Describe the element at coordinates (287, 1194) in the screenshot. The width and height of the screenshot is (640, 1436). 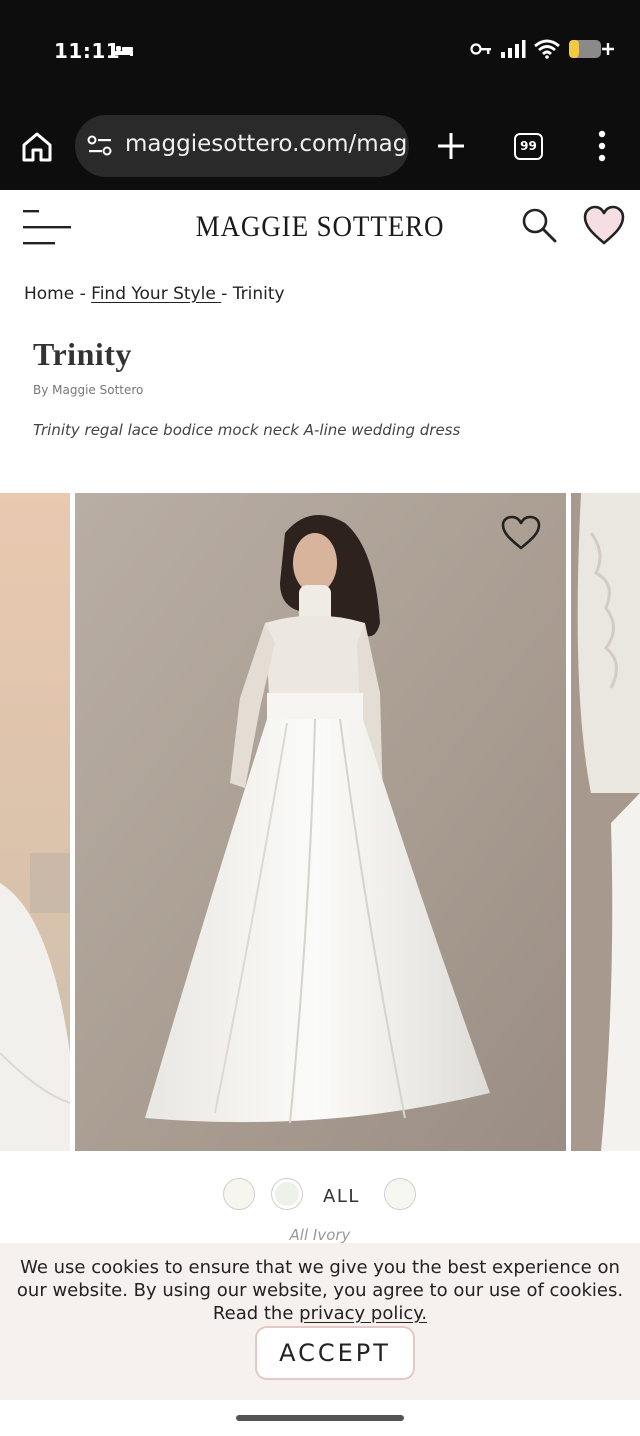
I see `color-swatch-selected` at that location.